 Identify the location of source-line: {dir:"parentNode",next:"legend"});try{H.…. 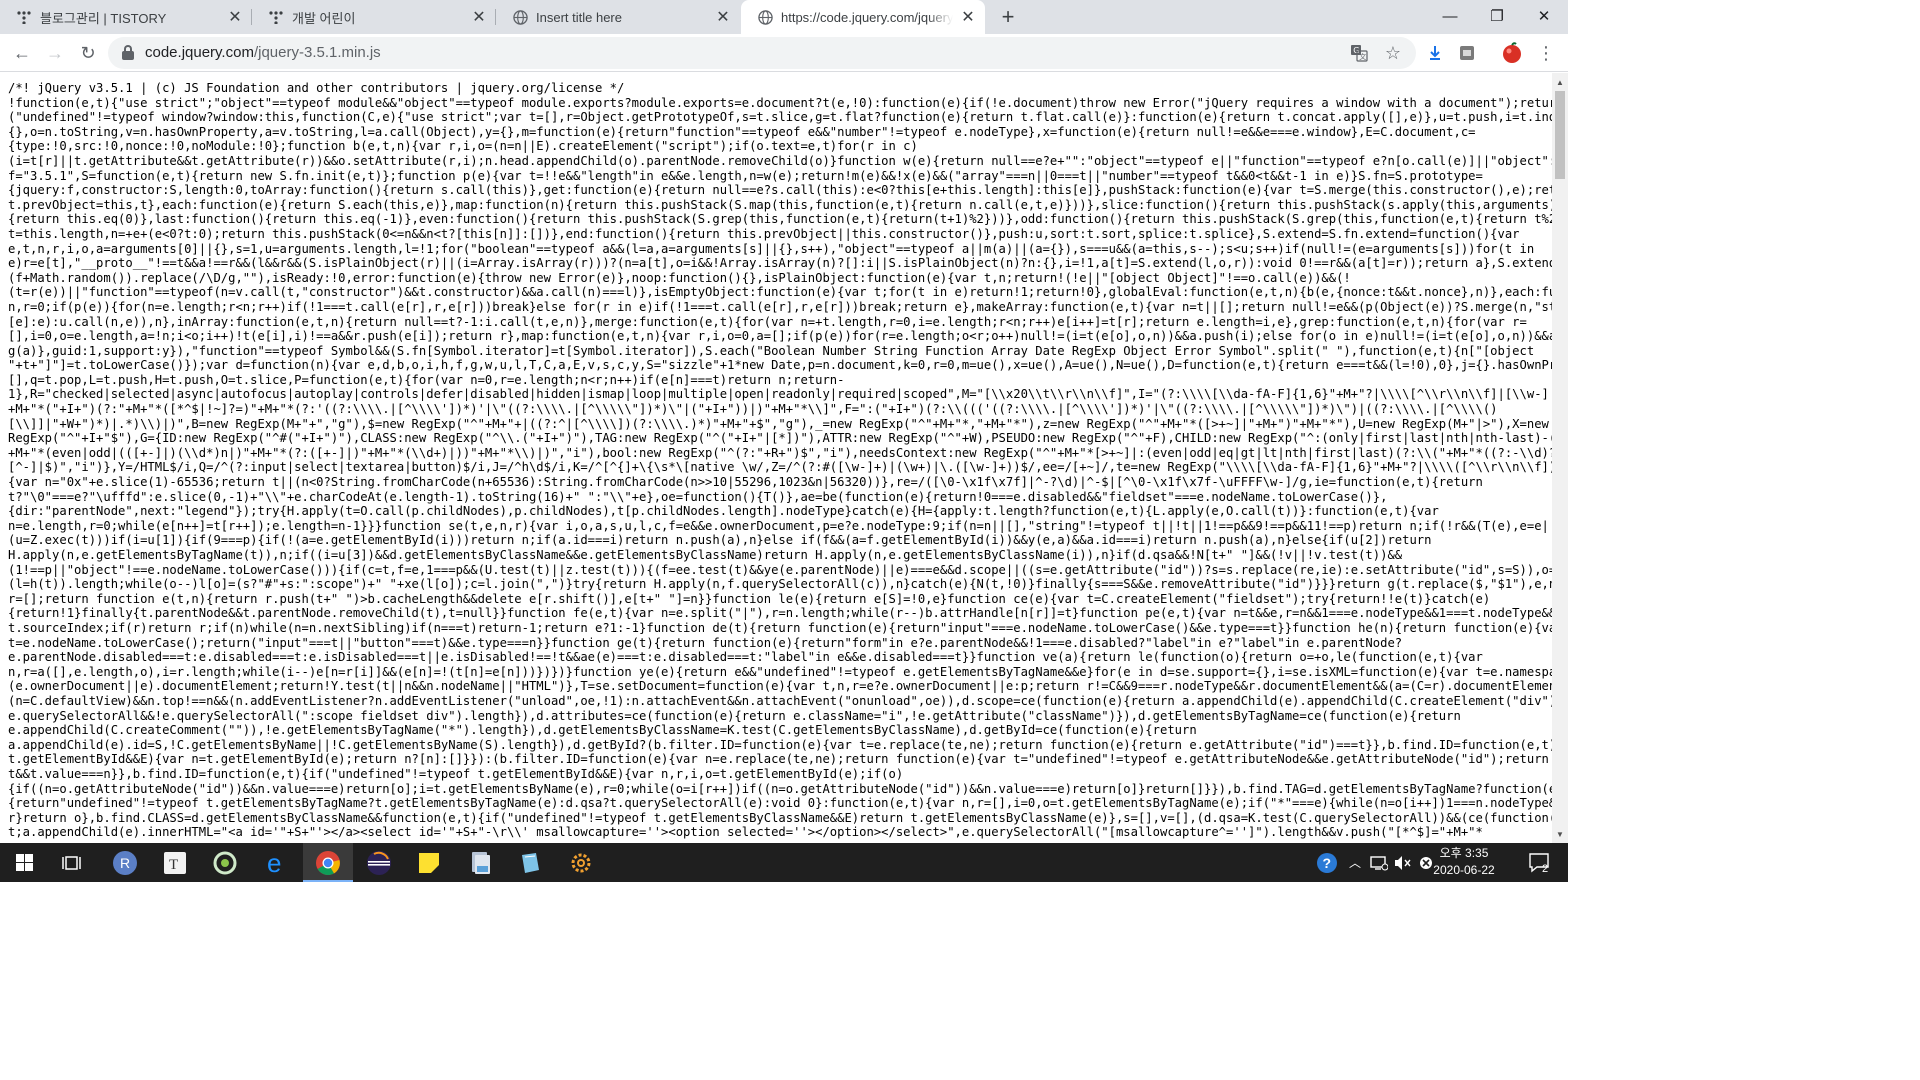
(723, 511).